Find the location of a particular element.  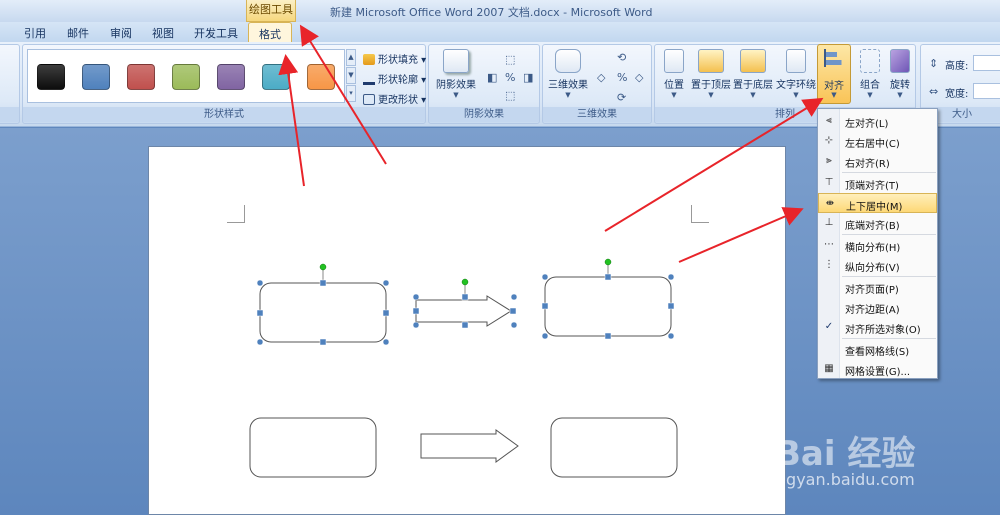

paint-bucket-icon is located at coordinates (369, 59).